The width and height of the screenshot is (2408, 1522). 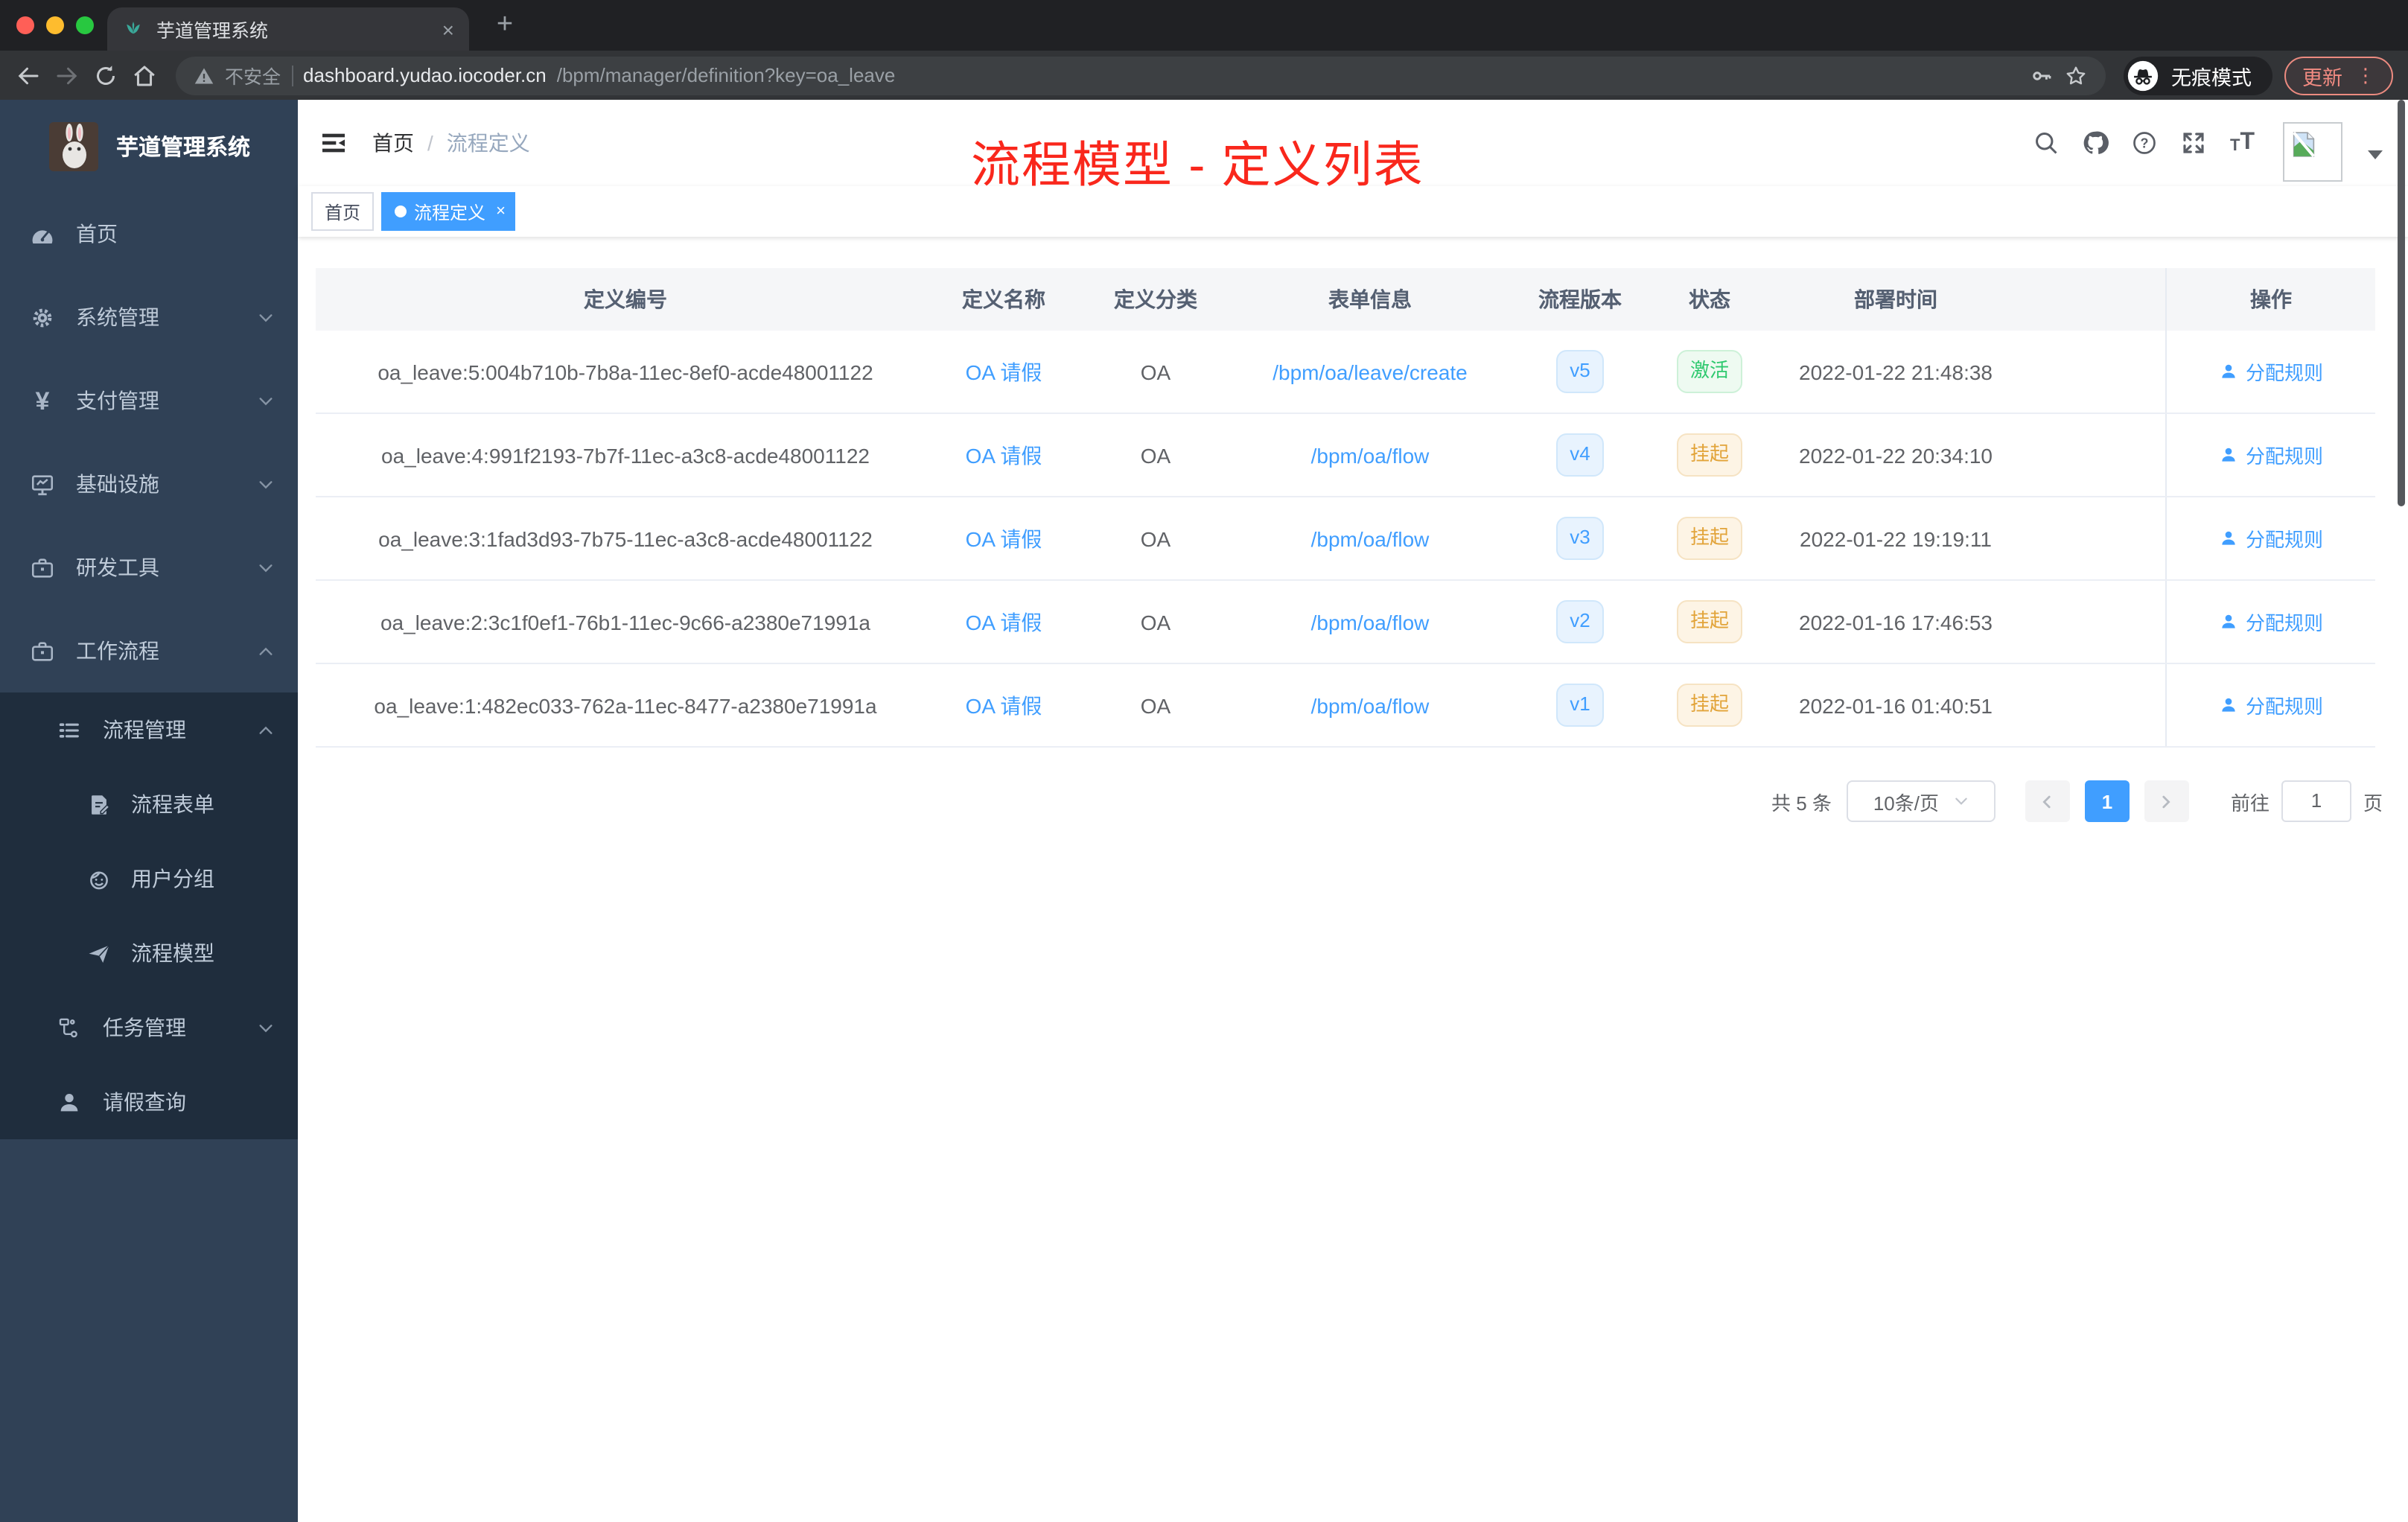 What do you see at coordinates (1580, 538) in the screenshot?
I see `version-badge: v3` at bounding box center [1580, 538].